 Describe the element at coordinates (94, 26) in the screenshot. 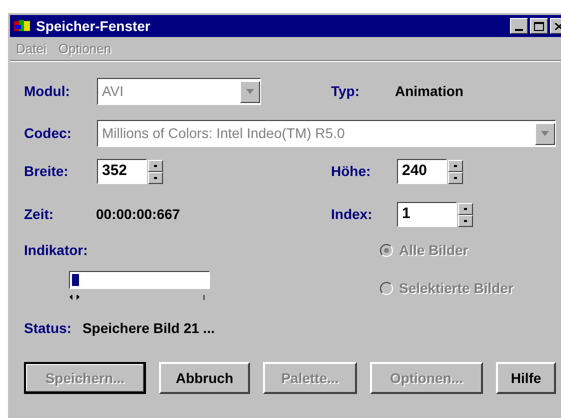

I see `window-title: Speicher-Fenster` at that location.